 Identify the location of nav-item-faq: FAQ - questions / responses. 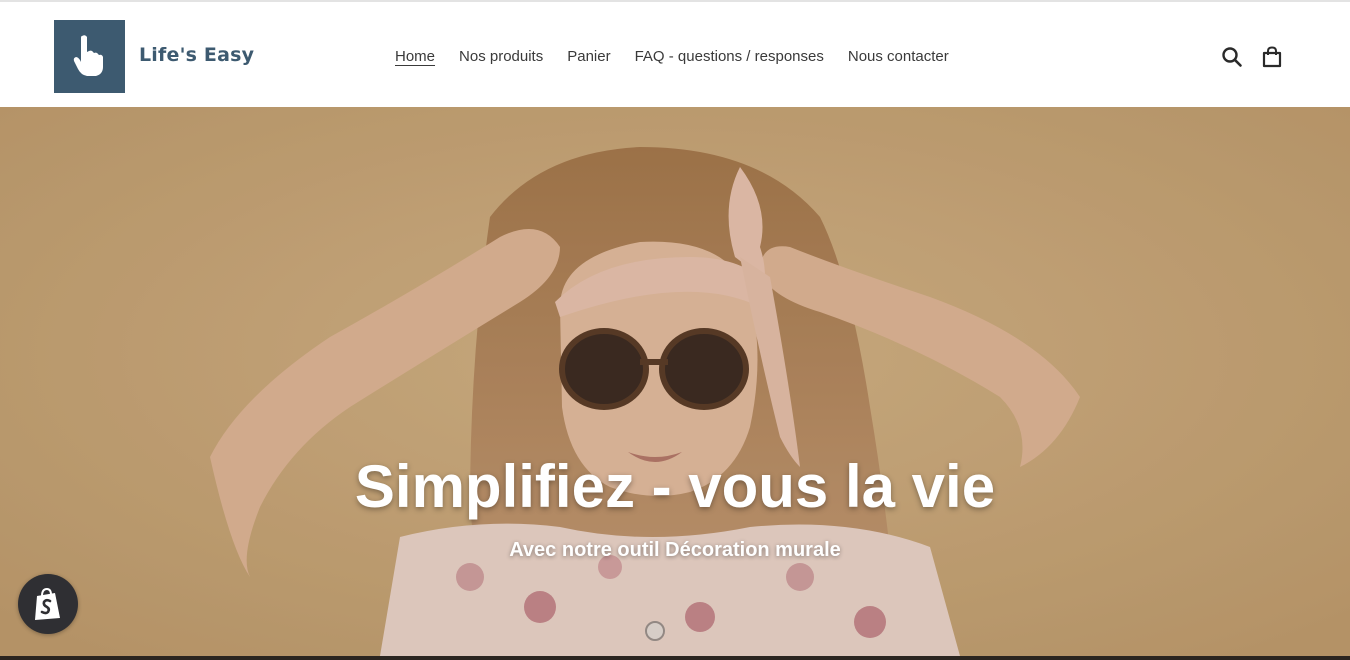
(729, 57).